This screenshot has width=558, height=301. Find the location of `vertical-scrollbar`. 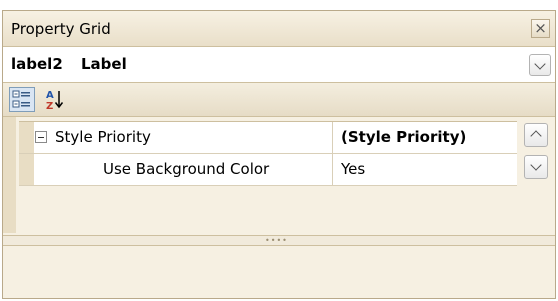

vertical-scrollbar is located at coordinates (536, 153).